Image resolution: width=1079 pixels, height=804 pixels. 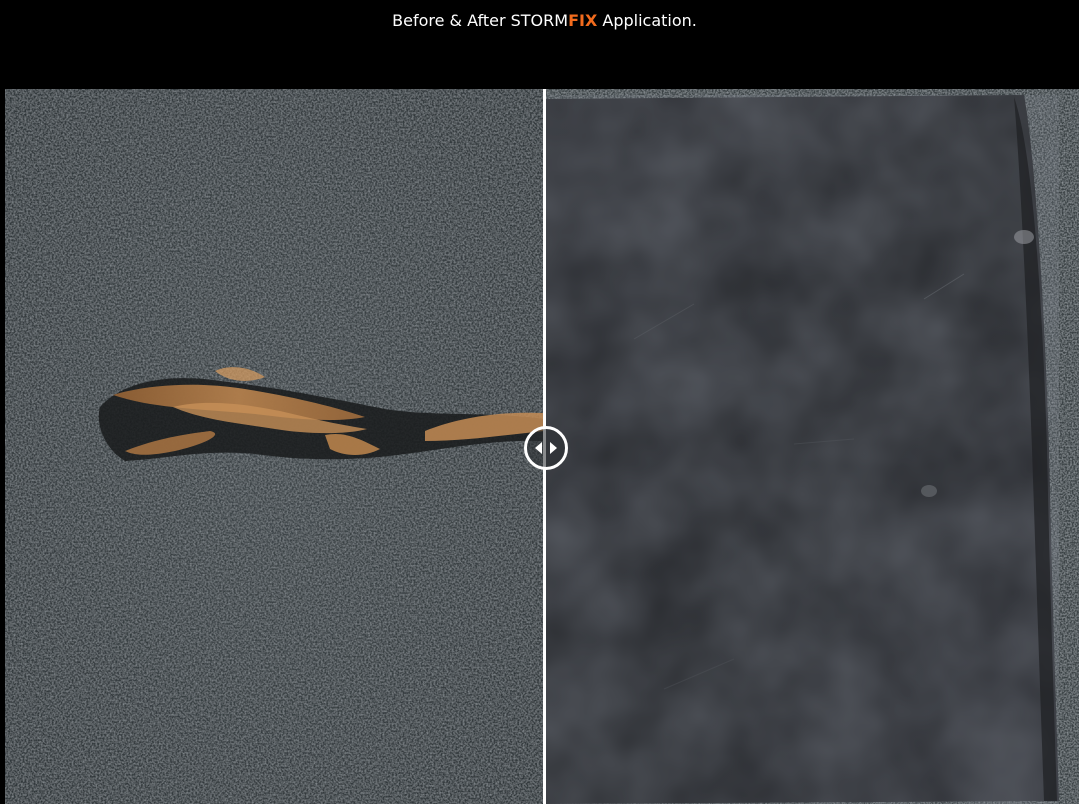 What do you see at coordinates (583, 20) in the screenshot?
I see `title-brand-highlight: FIX` at bounding box center [583, 20].